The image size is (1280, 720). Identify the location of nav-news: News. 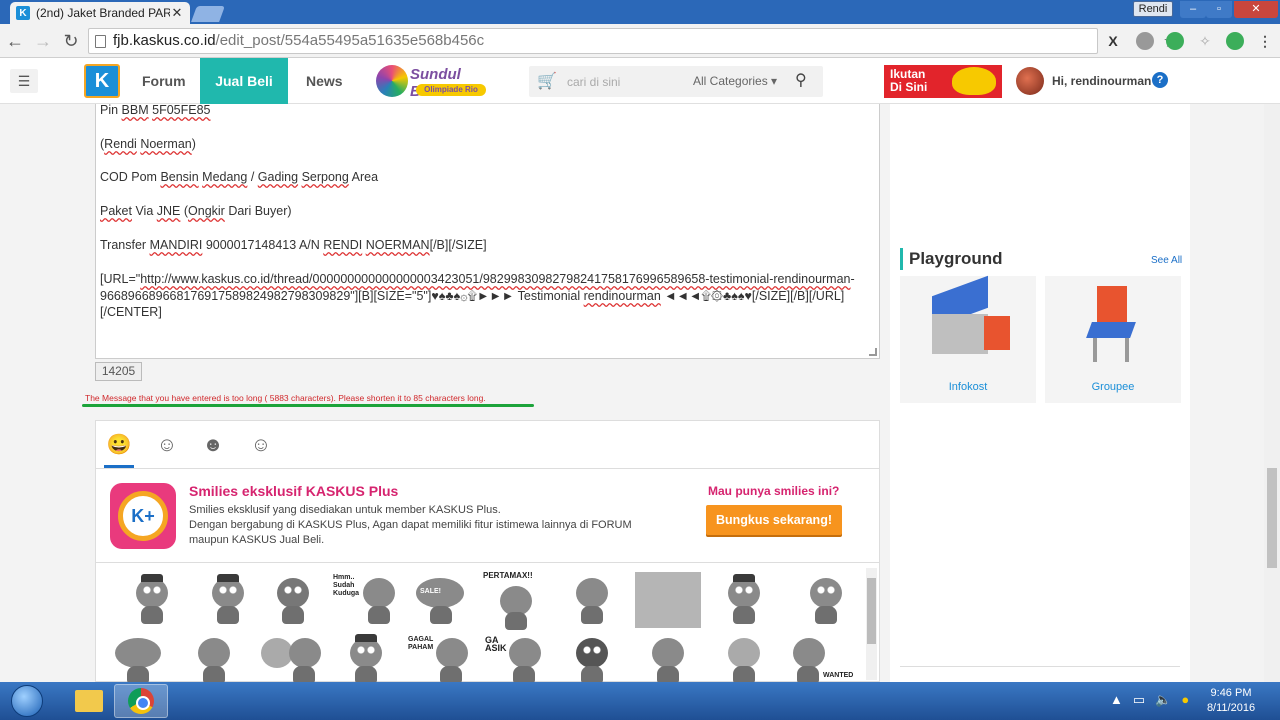
(324, 81).